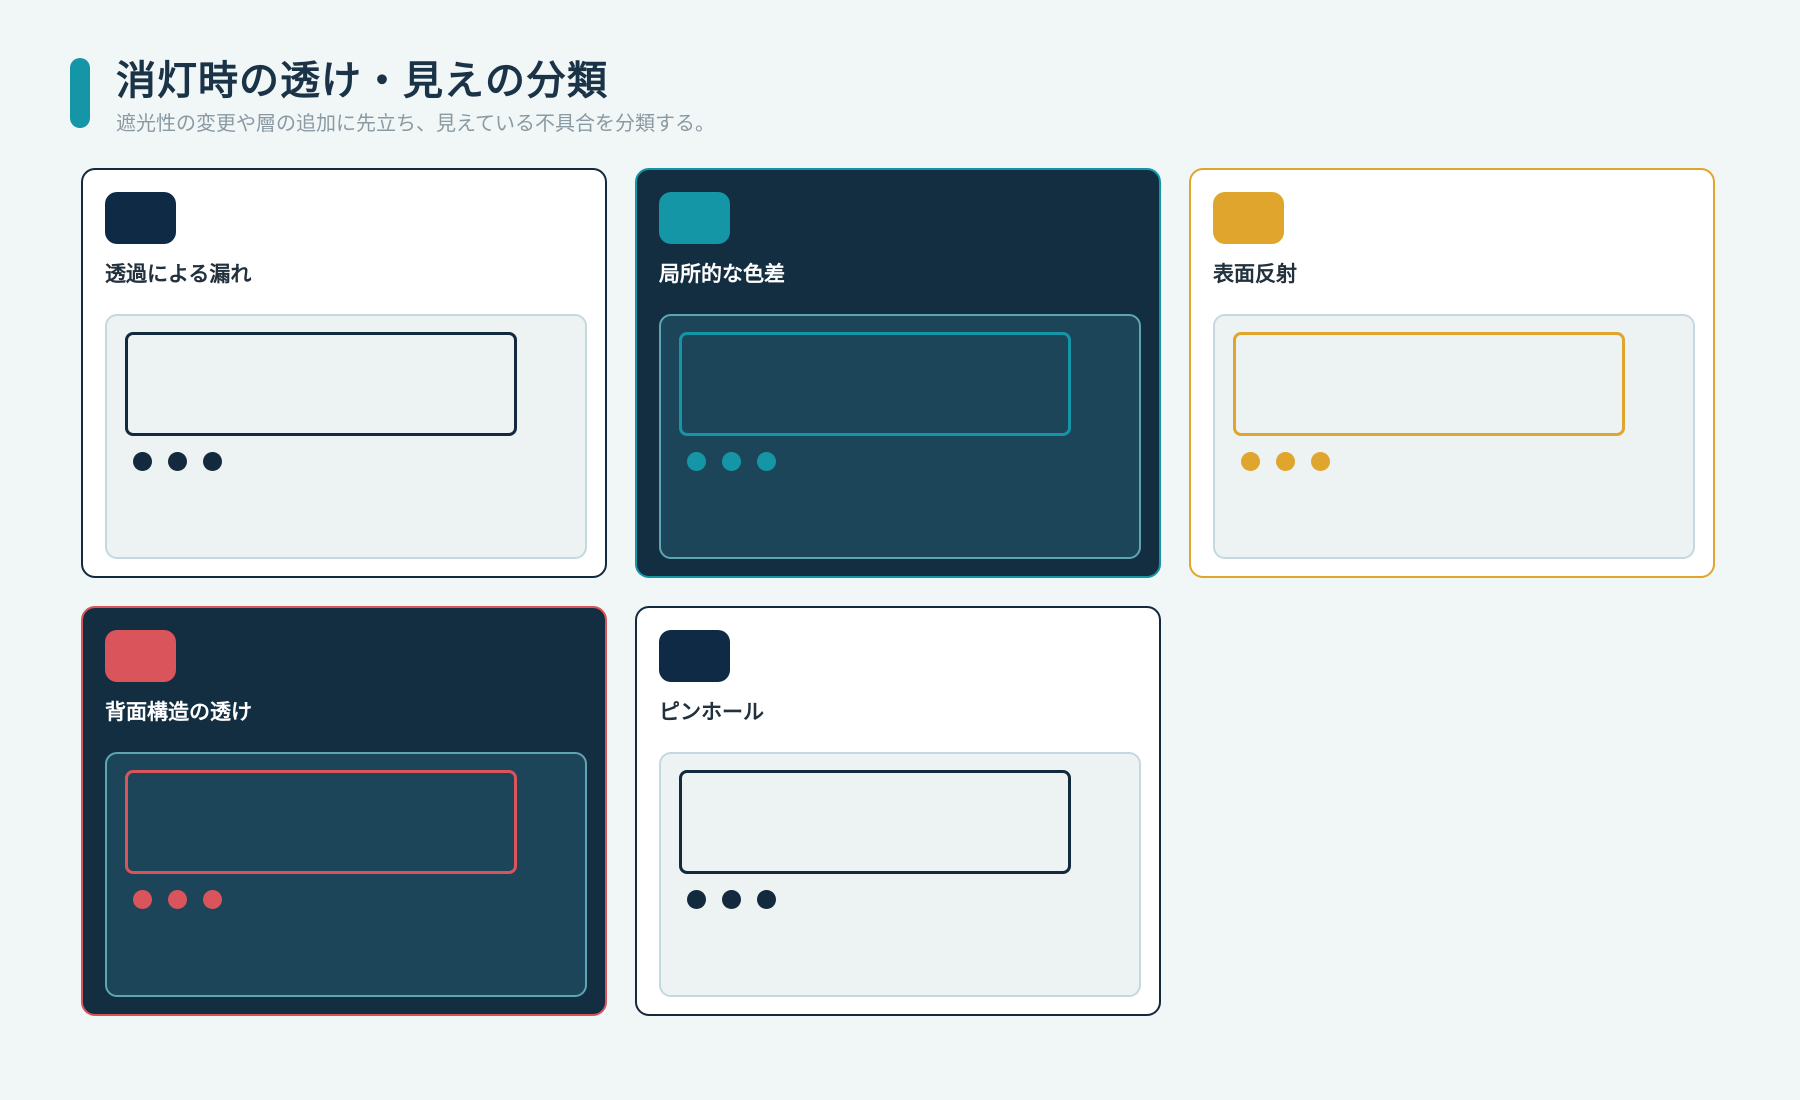  I want to click on card-title: 表面反射, so click(1255, 274).